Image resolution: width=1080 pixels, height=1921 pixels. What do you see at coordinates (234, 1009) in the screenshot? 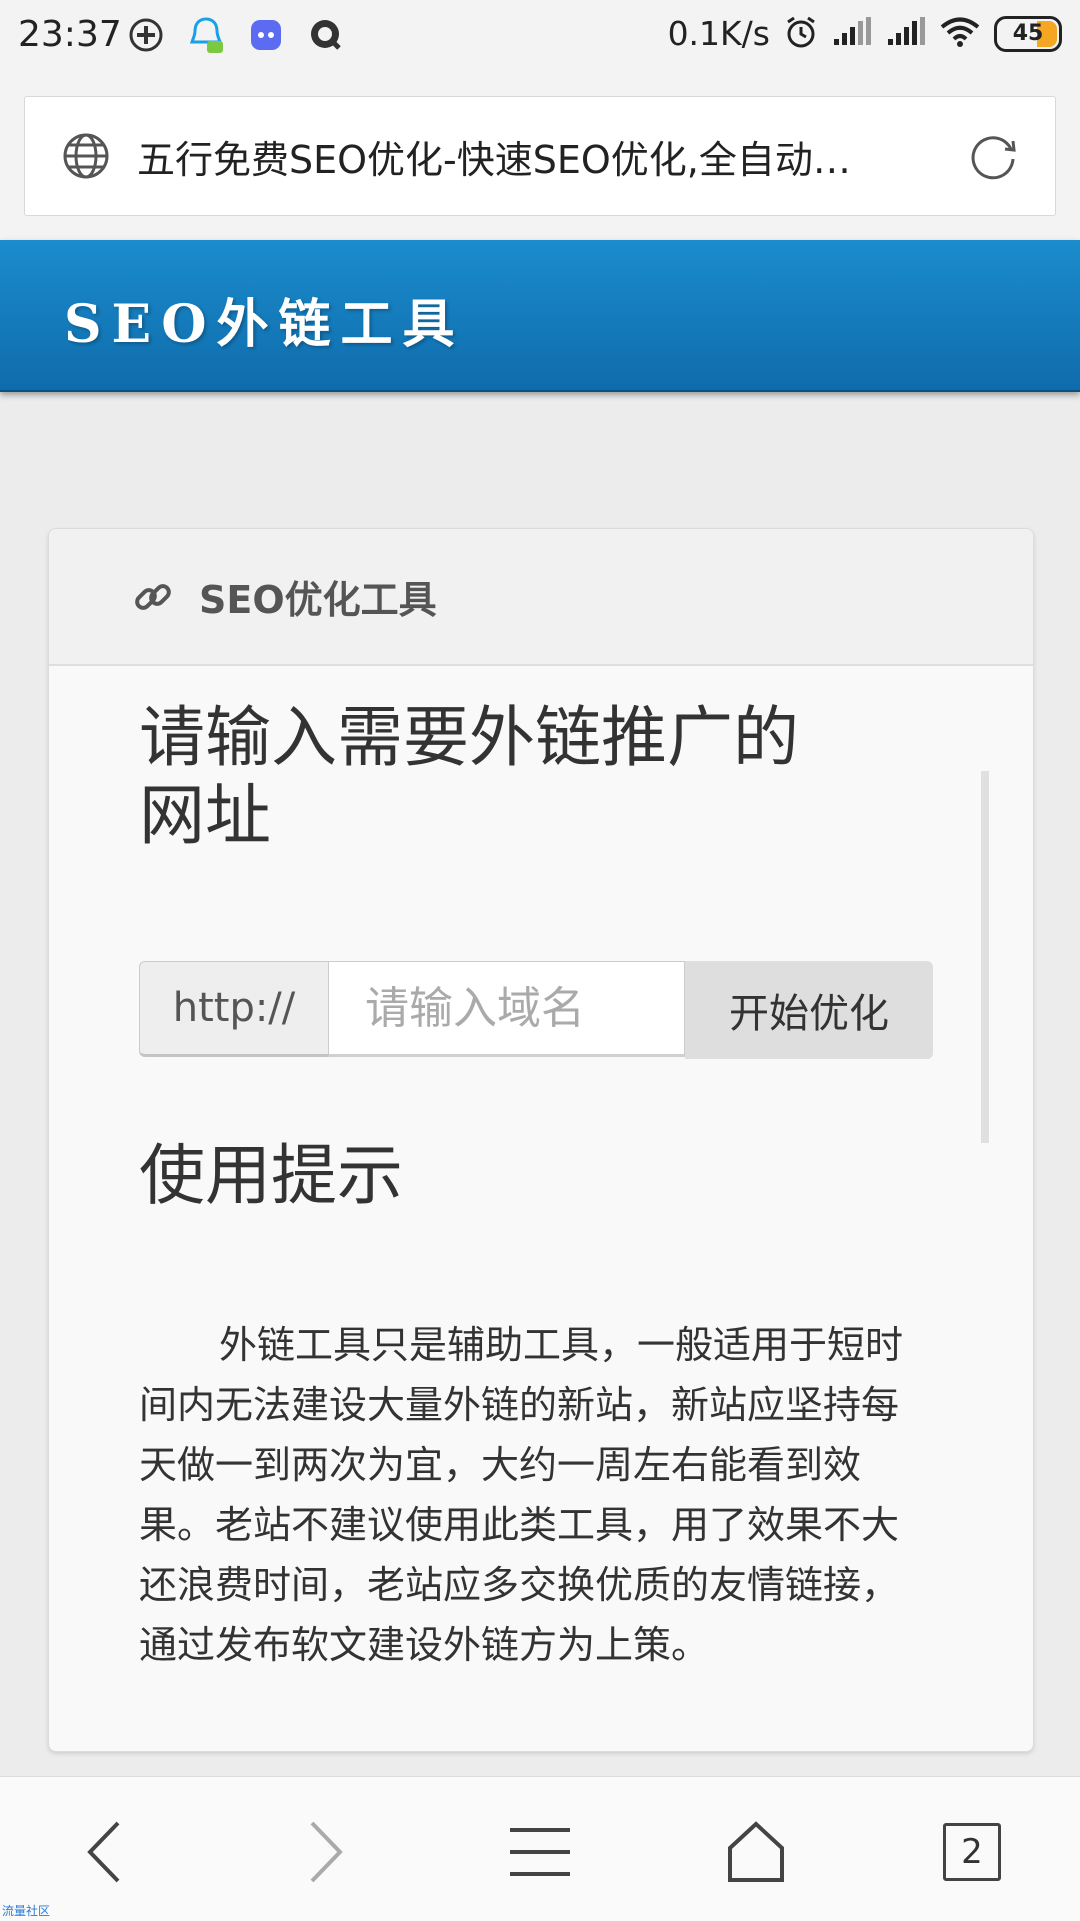
I see `url-prefix: http://` at bounding box center [234, 1009].